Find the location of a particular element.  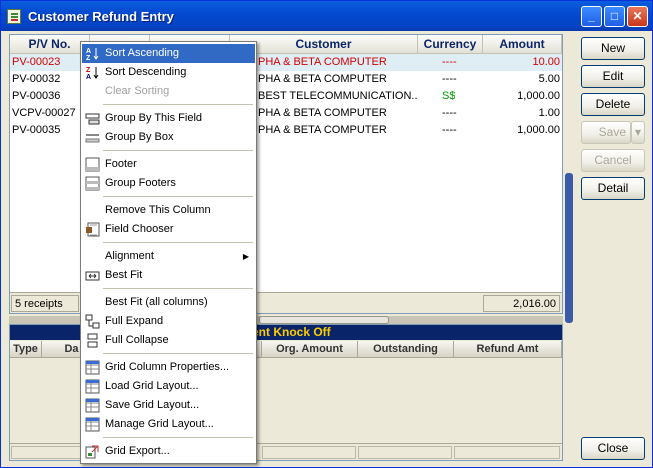

menu-label: Clear Sorting is located at coordinates (137, 91).